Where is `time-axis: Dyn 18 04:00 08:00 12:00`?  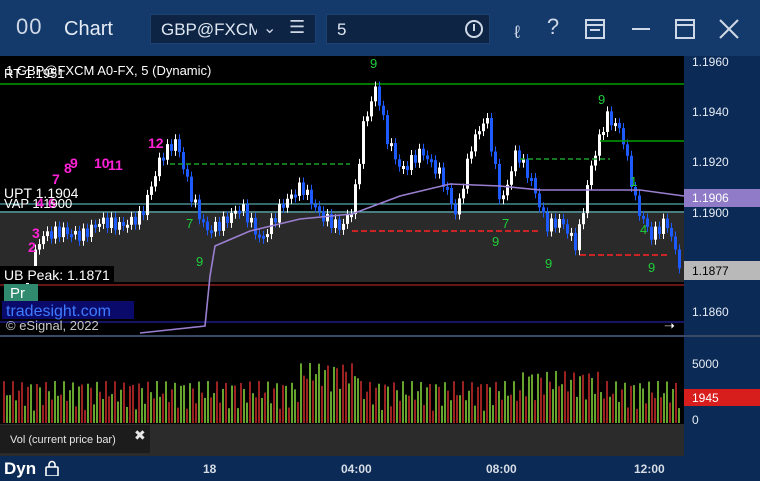 time-axis: Dyn 18 04:00 08:00 12:00 is located at coordinates (380, 468).